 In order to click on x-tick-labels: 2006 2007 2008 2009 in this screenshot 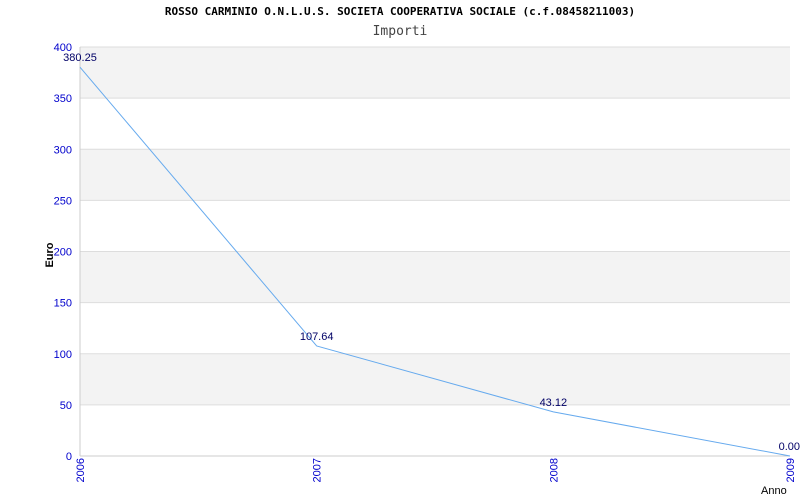, I will do `click(436, 470)`.